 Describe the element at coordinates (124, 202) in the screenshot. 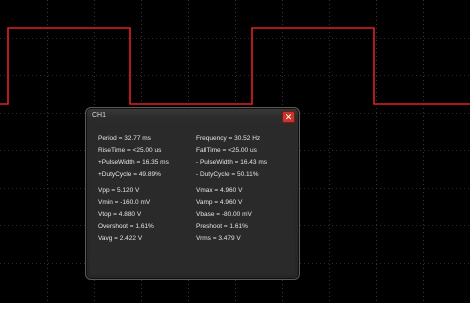

I see `measure-vmin: Vmin = -160.0 mV` at that location.